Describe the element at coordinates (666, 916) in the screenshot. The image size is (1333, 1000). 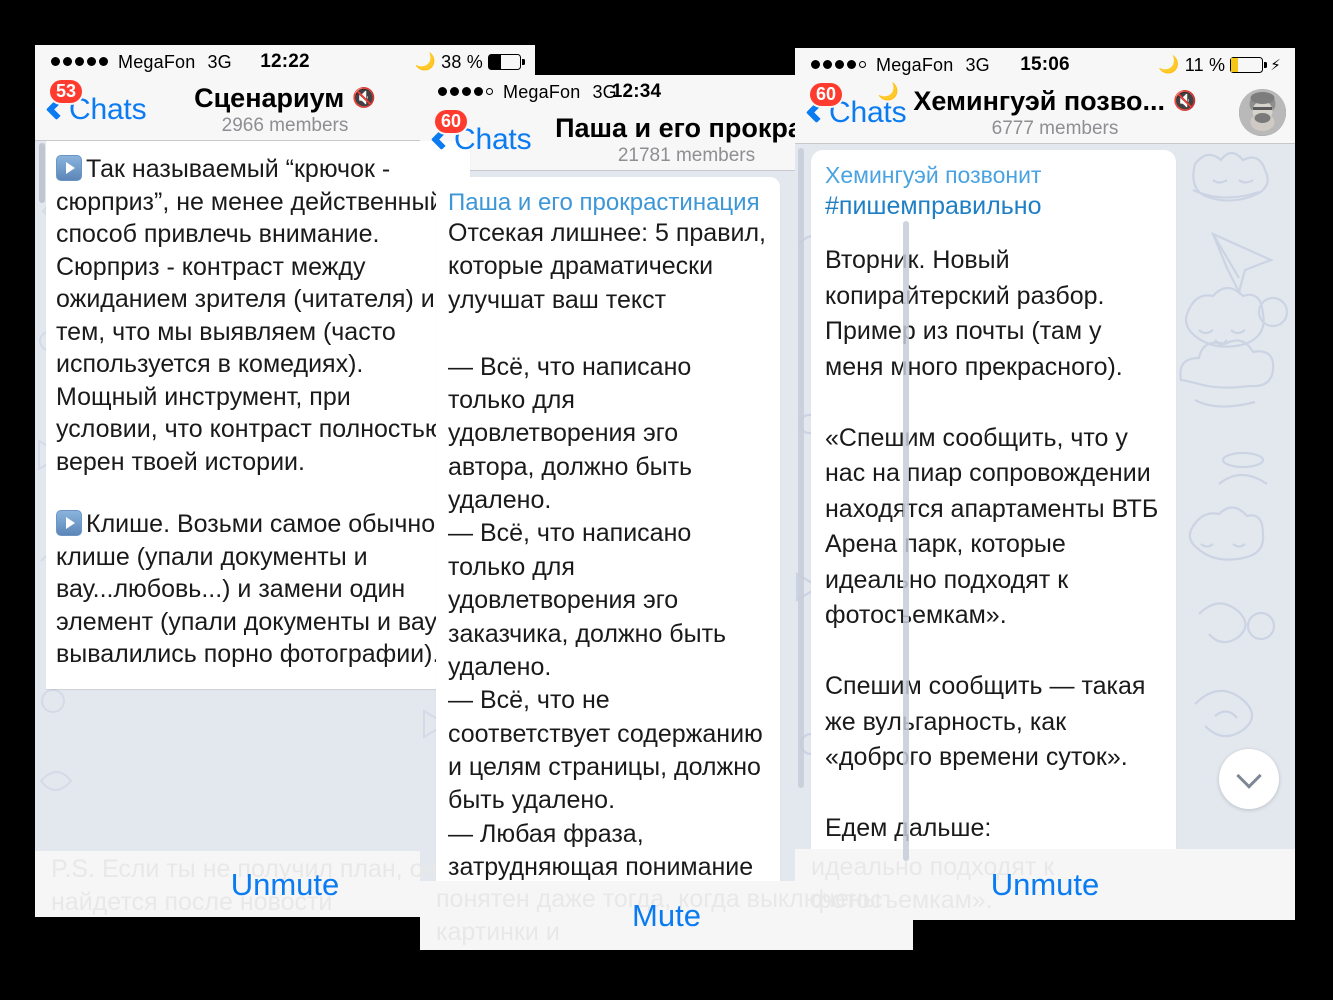
I see `mute-button-label: Mute` at that location.